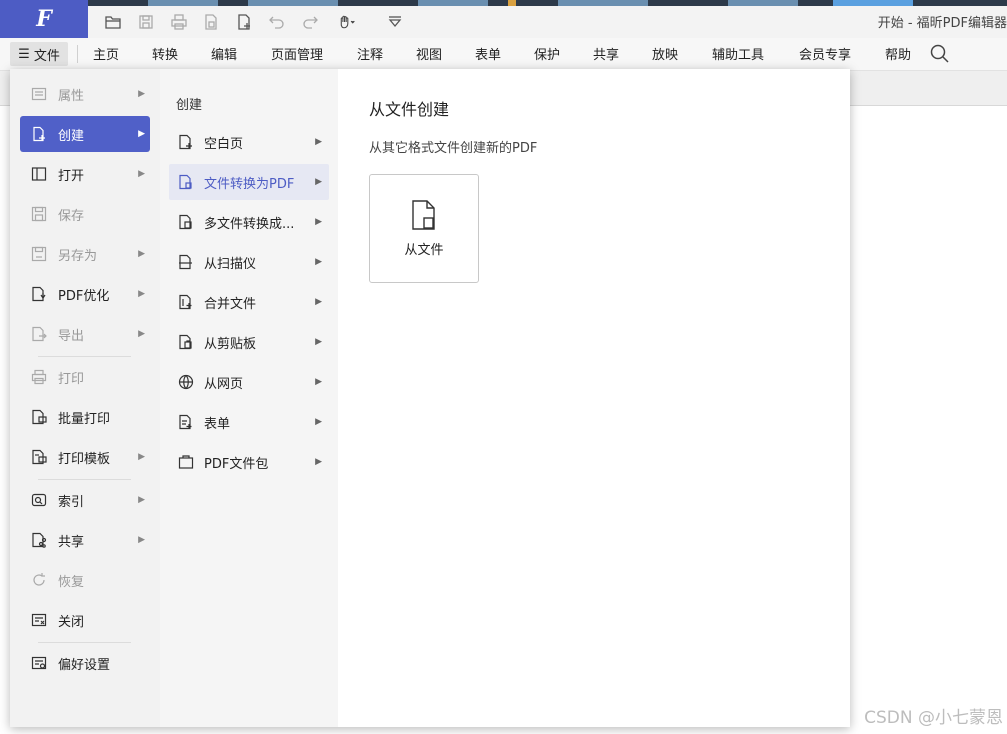 The image size is (1007, 734). Describe the element at coordinates (370, 53) in the screenshot. I see `menu-comment: 注释` at that location.